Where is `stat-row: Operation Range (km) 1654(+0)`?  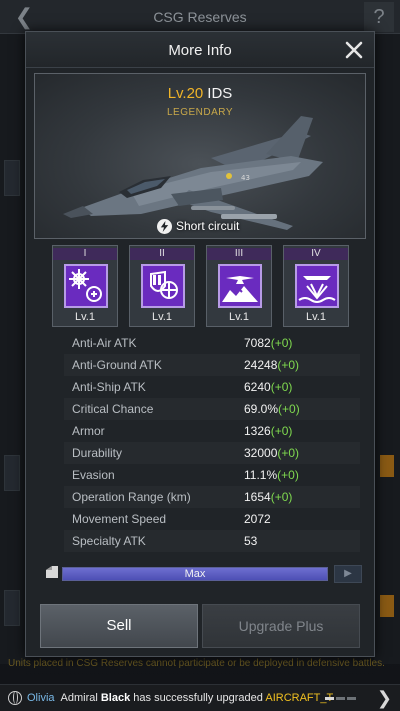
stat-row: Operation Range (km) 1654(+0) is located at coordinates (212, 497).